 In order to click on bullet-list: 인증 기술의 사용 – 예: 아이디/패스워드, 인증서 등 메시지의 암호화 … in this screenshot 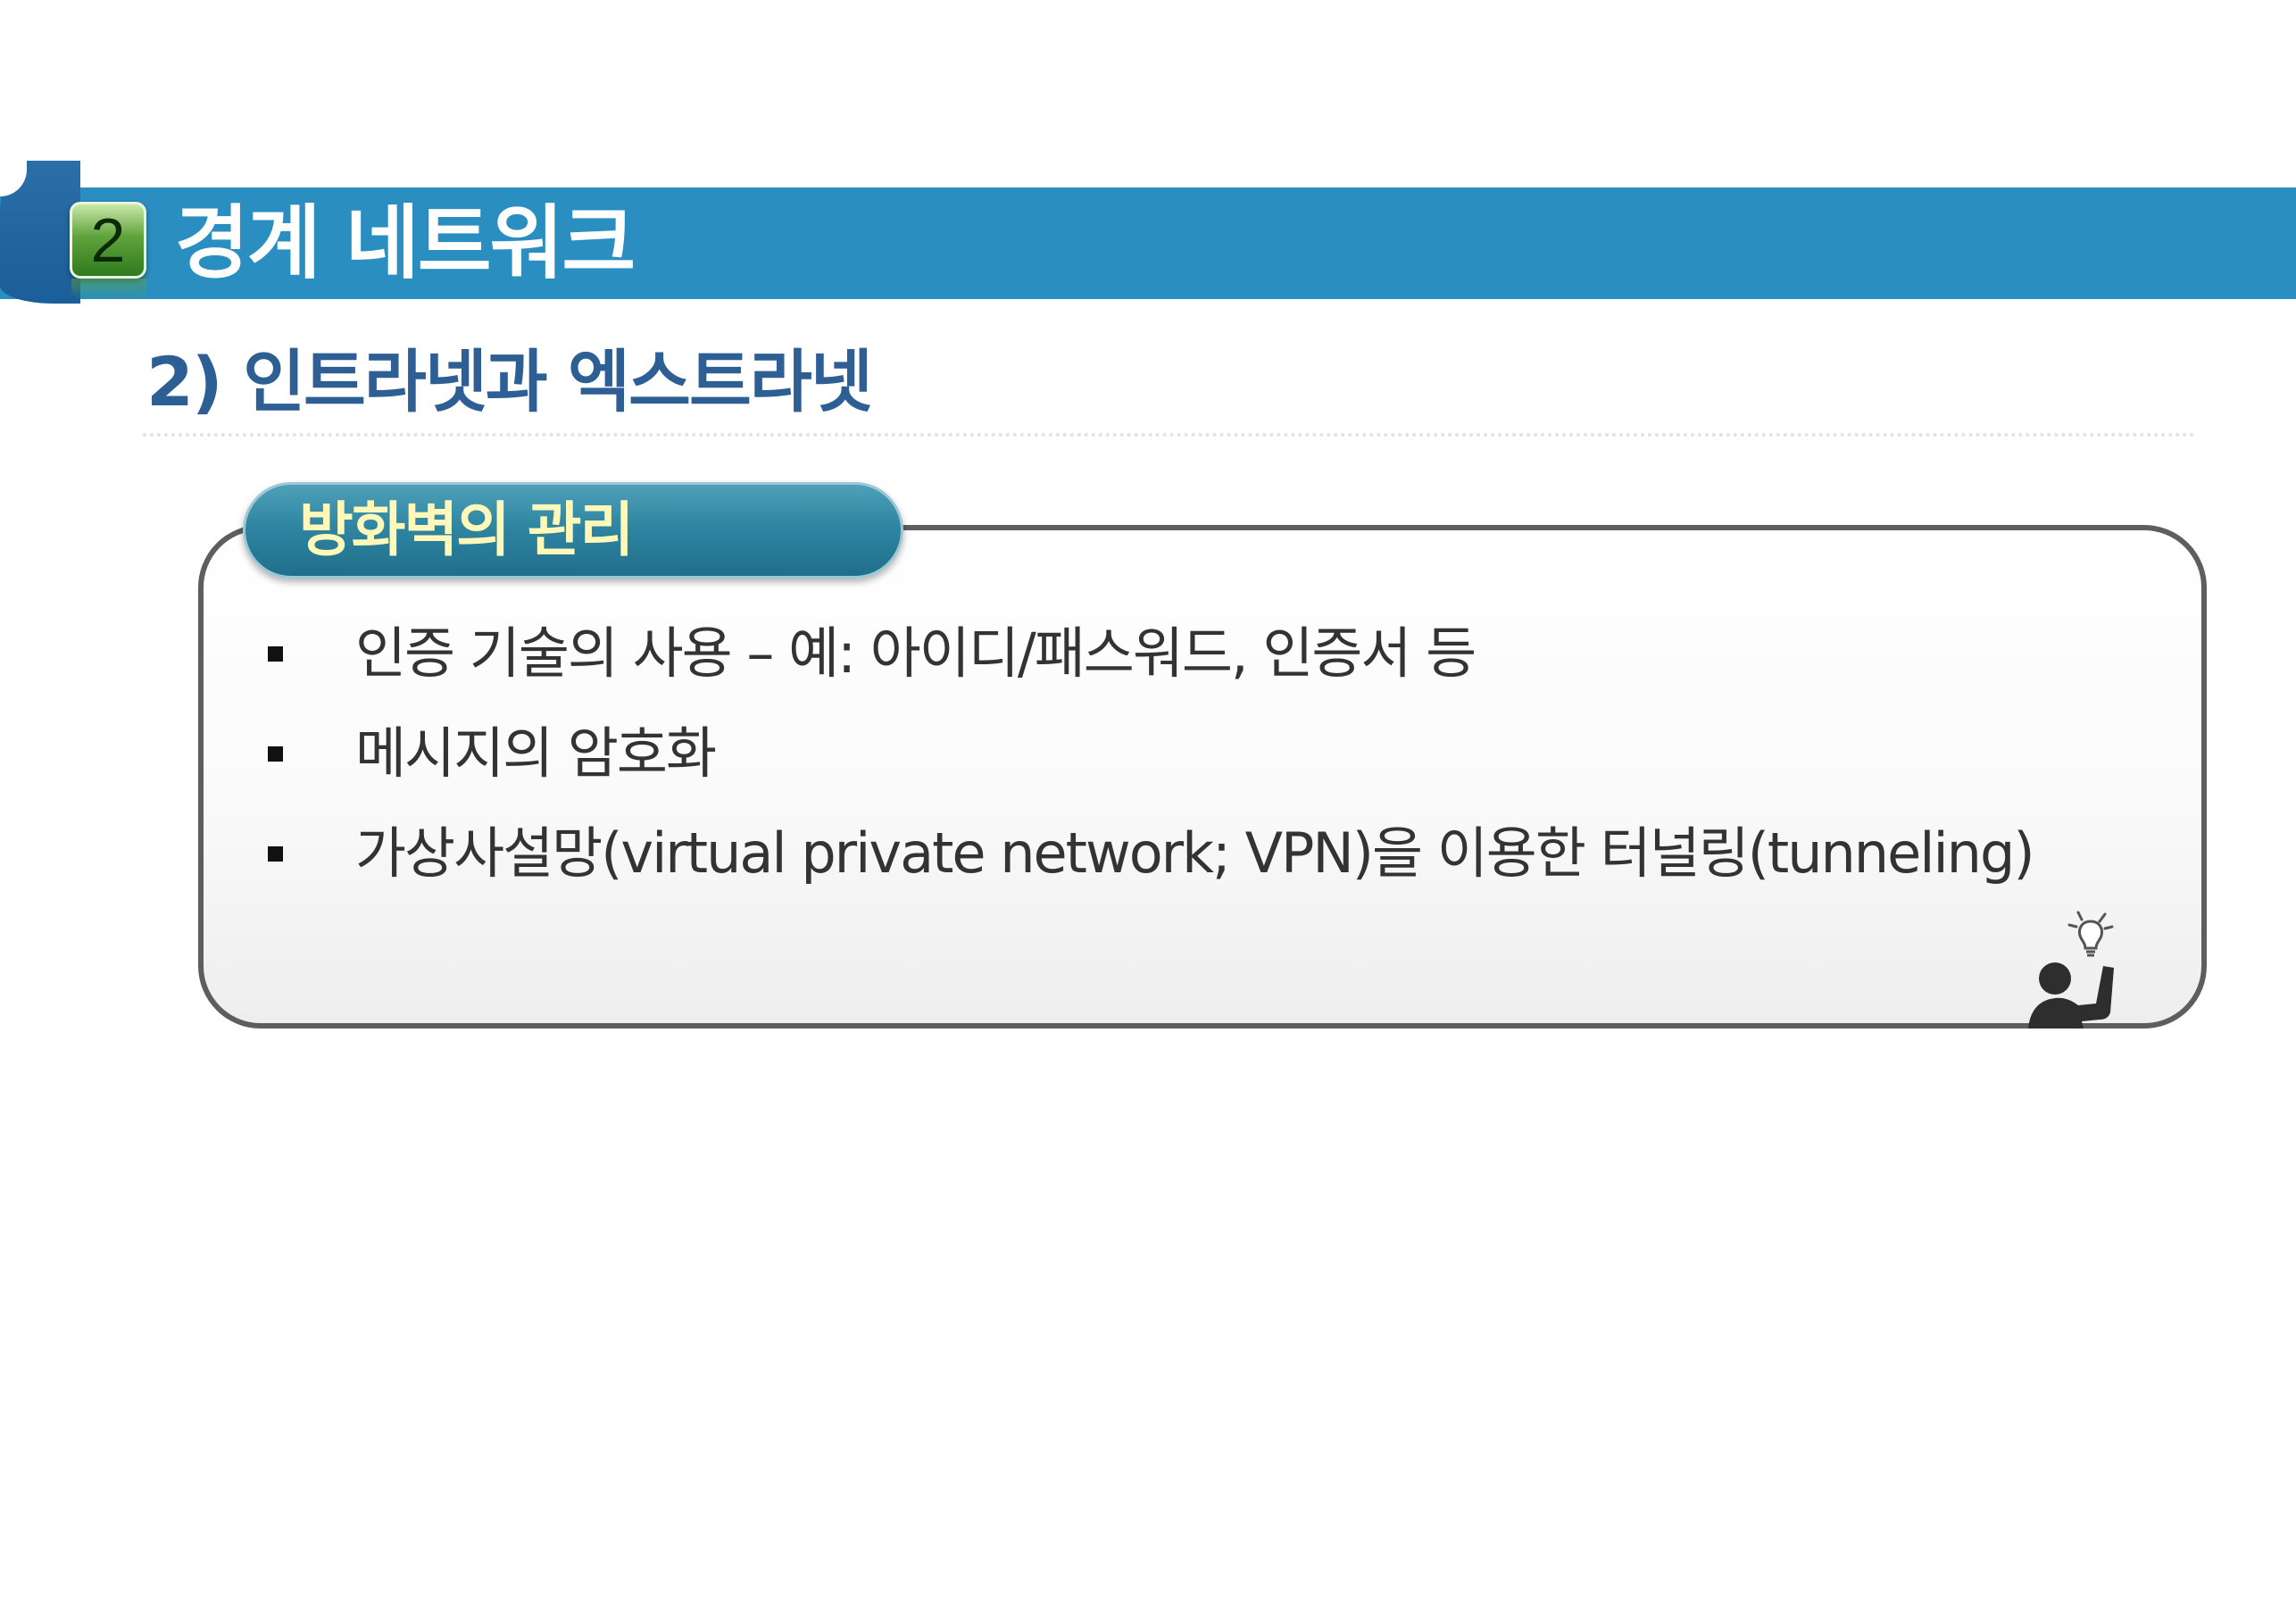, I will do `click(1147, 754)`.